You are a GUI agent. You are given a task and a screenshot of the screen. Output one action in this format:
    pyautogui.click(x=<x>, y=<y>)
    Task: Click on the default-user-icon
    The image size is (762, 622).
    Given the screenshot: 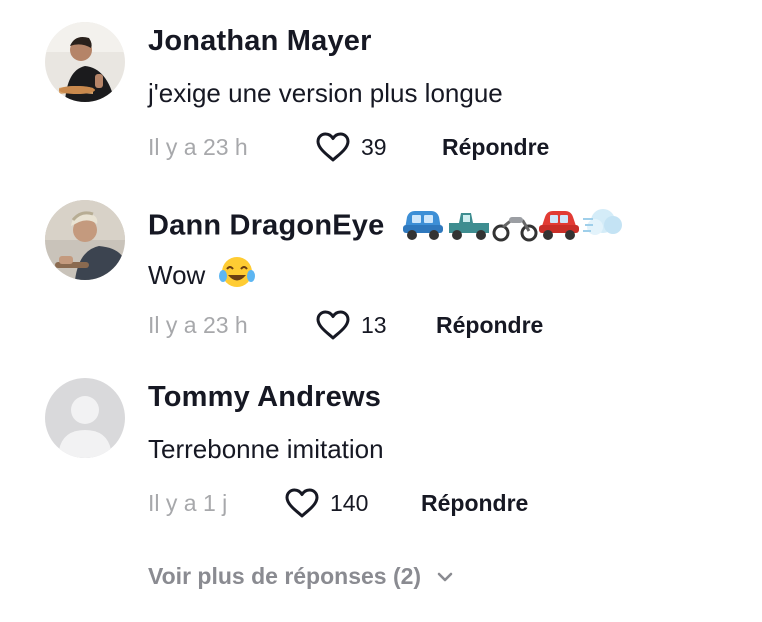 What is the action you would take?
    pyautogui.click(x=85, y=418)
    